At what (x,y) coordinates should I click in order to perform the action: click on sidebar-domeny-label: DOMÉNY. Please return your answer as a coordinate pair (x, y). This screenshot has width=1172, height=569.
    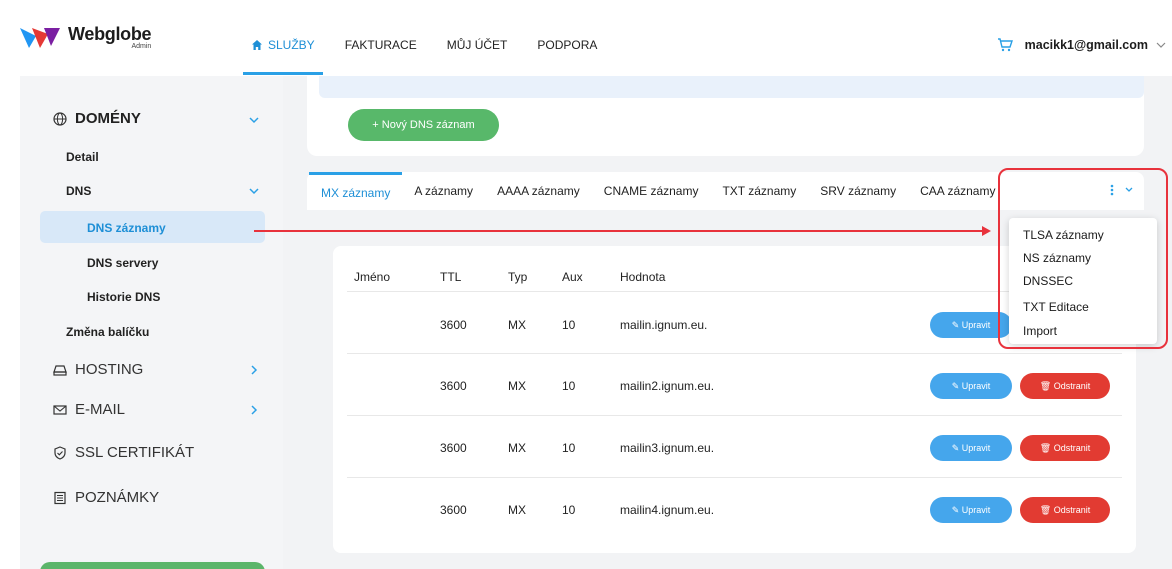
    Looking at the image, I should click on (108, 118).